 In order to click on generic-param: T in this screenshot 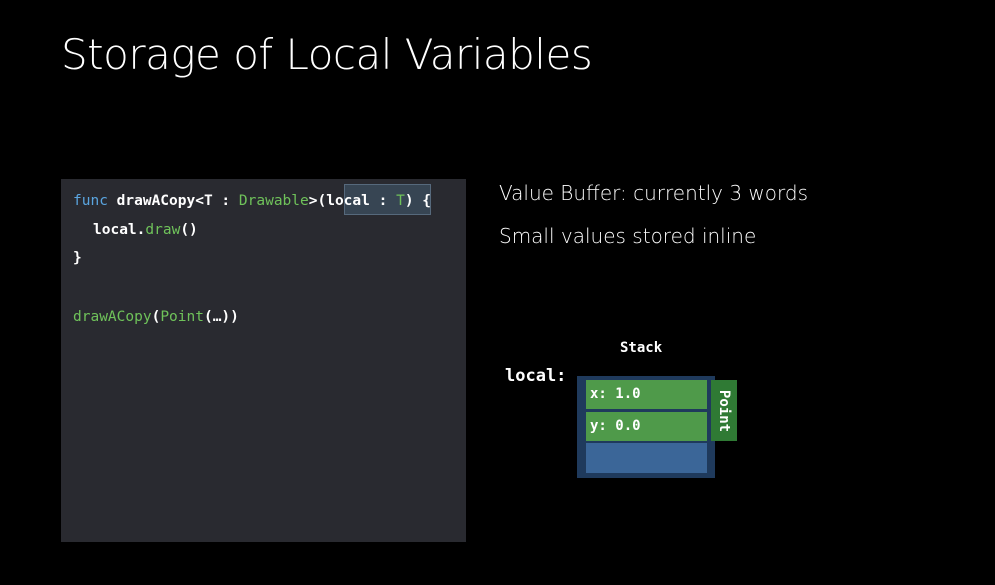, I will do `click(208, 201)`.